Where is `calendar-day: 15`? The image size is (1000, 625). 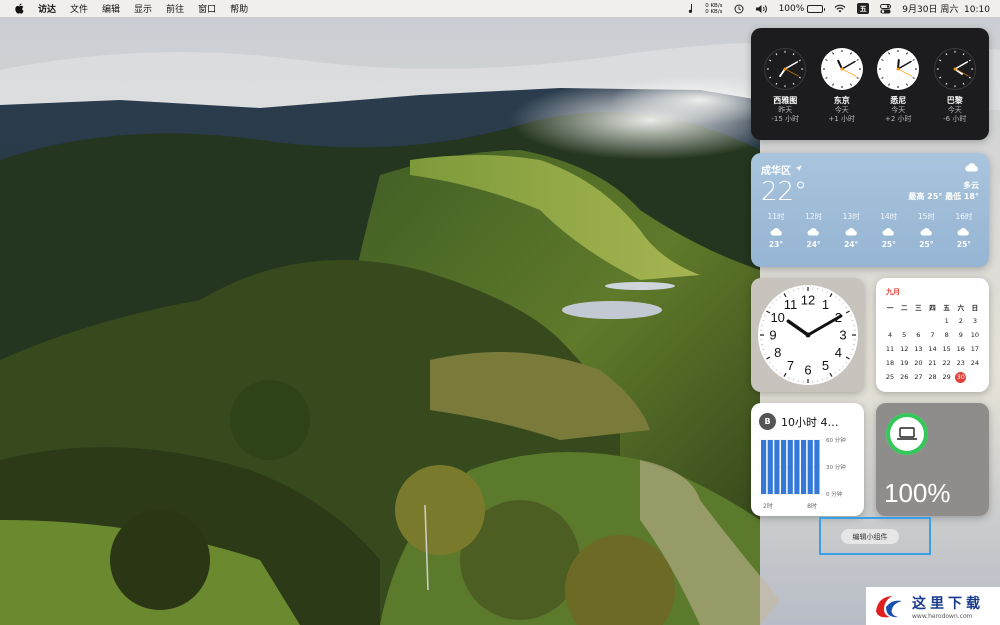 calendar-day: 15 is located at coordinates (946, 349).